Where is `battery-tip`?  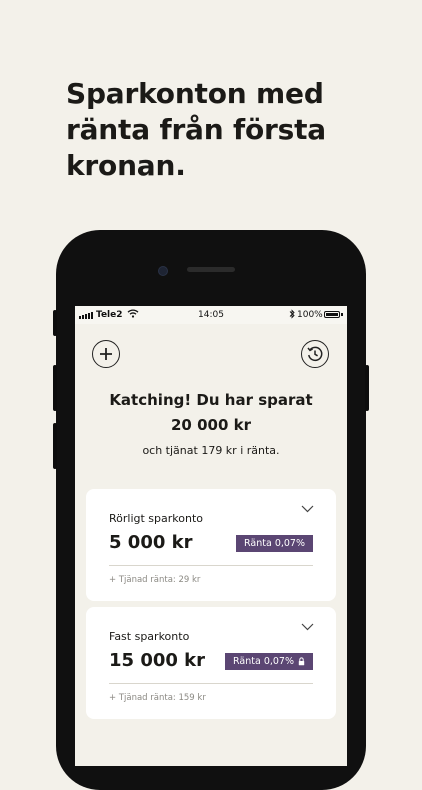 battery-tip is located at coordinates (342, 314).